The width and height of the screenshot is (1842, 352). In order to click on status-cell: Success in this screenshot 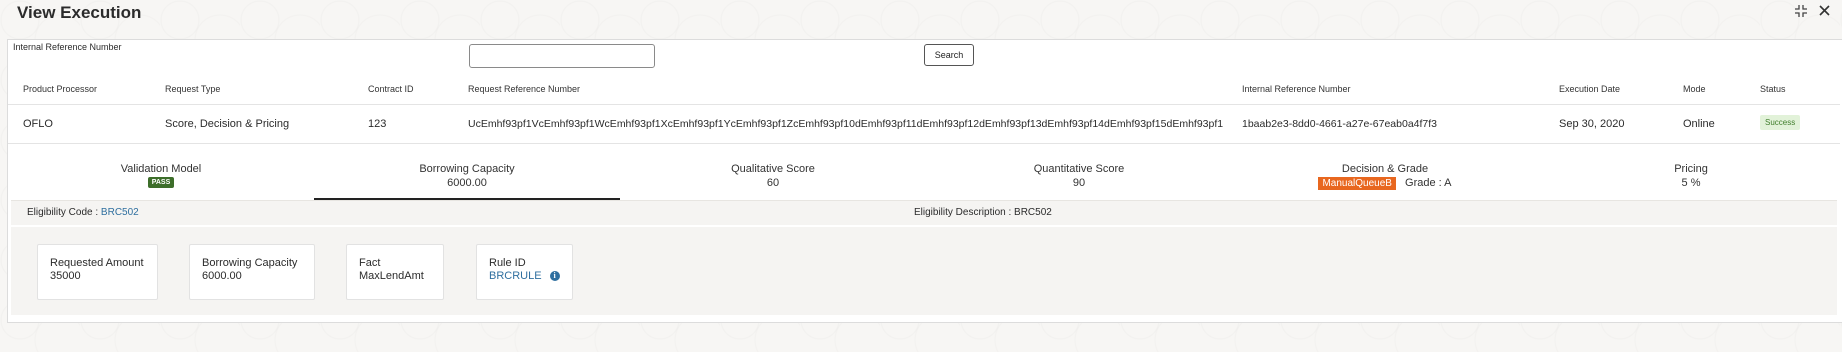, I will do `click(1780, 122)`.